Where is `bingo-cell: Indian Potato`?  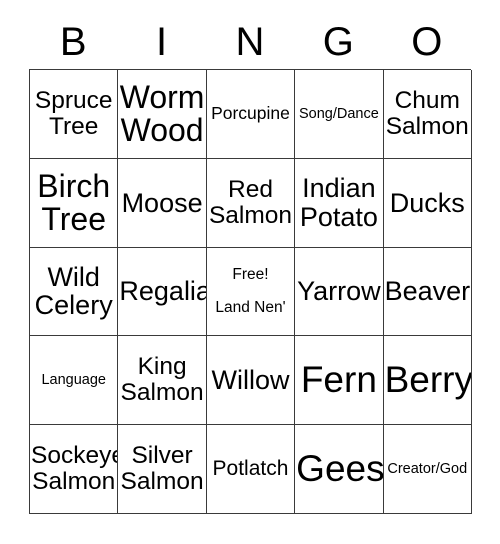
bingo-cell: Indian Potato is located at coordinates (339, 203).